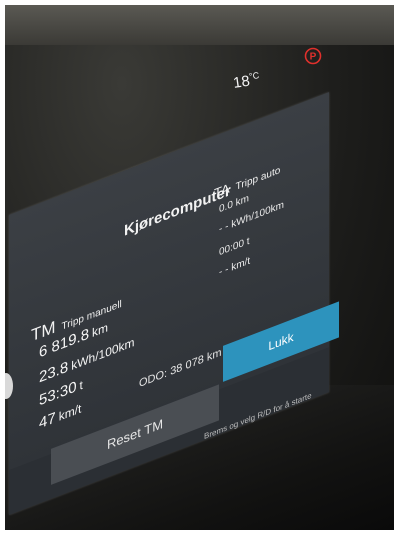 This screenshot has width=400, height=535. I want to click on parking-brake-icon: P, so click(313, 56).